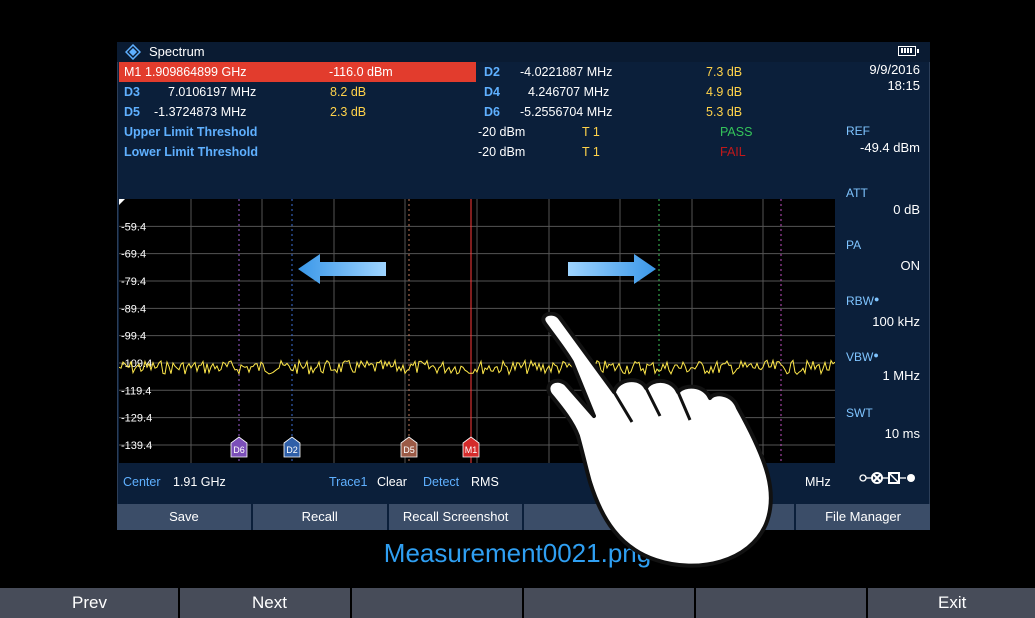 The height and width of the screenshot is (618, 1035). What do you see at coordinates (185, 517) in the screenshot?
I see `softkey-save: Save` at bounding box center [185, 517].